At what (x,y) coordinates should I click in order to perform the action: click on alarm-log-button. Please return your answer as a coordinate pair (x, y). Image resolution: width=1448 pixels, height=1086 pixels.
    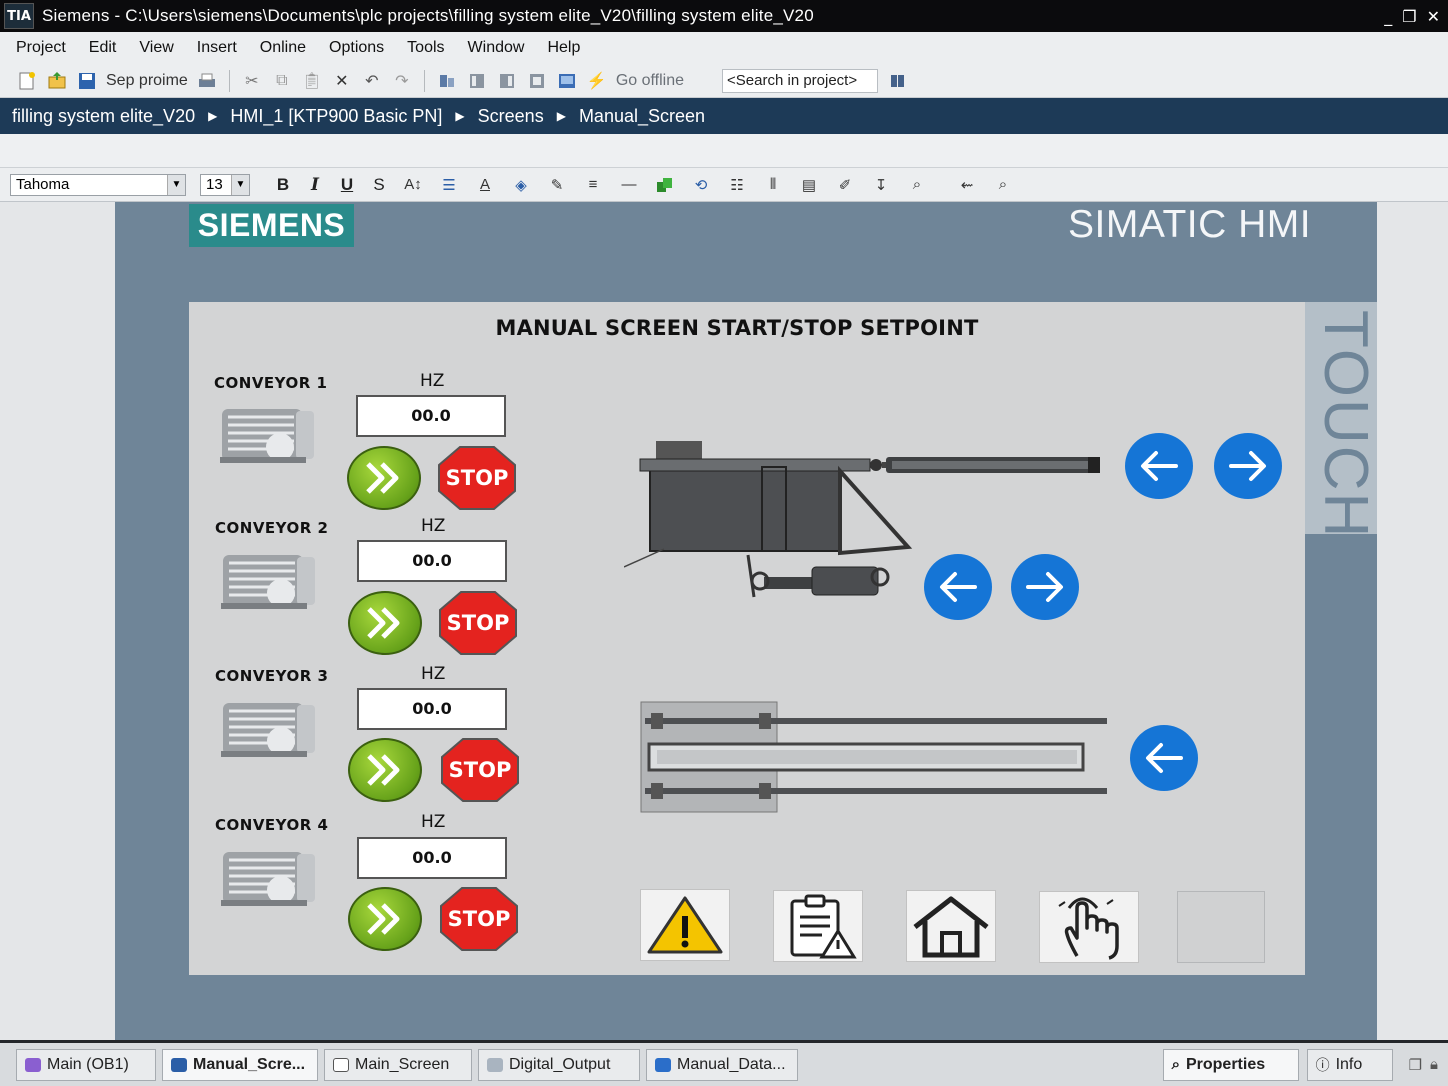
    Looking at the image, I should click on (818, 926).